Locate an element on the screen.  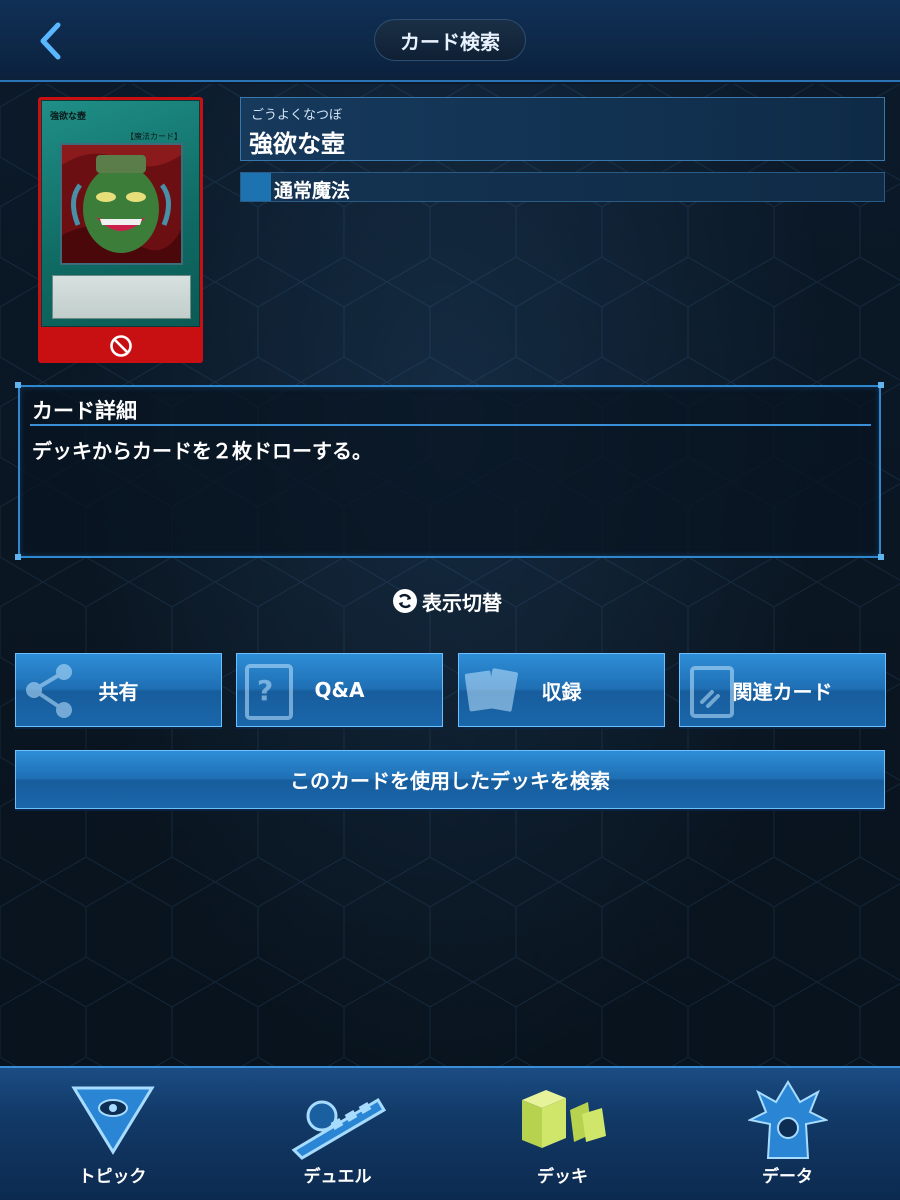
ban-status-bar is located at coordinates (120, 346).